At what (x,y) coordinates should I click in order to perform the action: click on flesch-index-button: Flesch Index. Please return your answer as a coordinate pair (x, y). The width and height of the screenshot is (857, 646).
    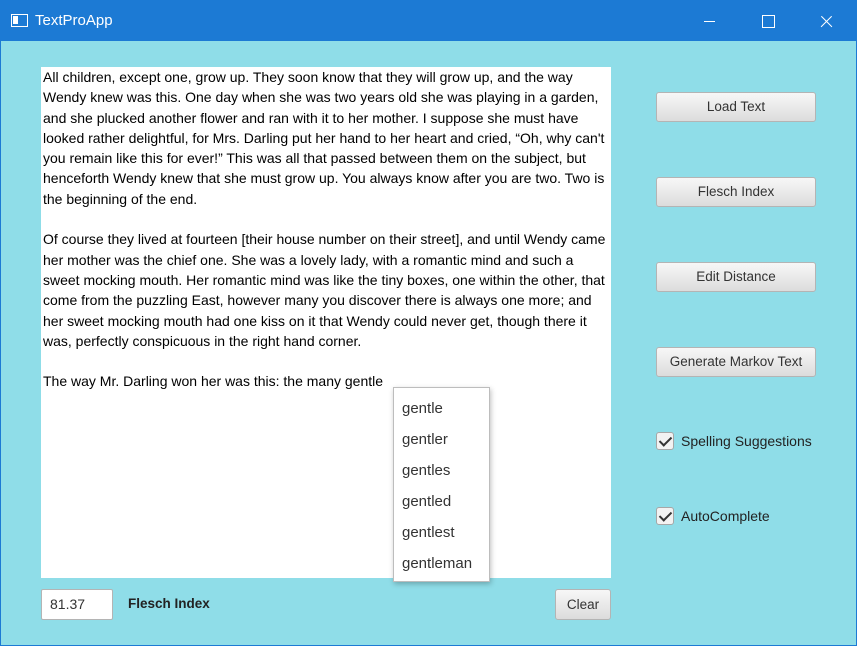
    Looking at the image, I should click on (736, 192).